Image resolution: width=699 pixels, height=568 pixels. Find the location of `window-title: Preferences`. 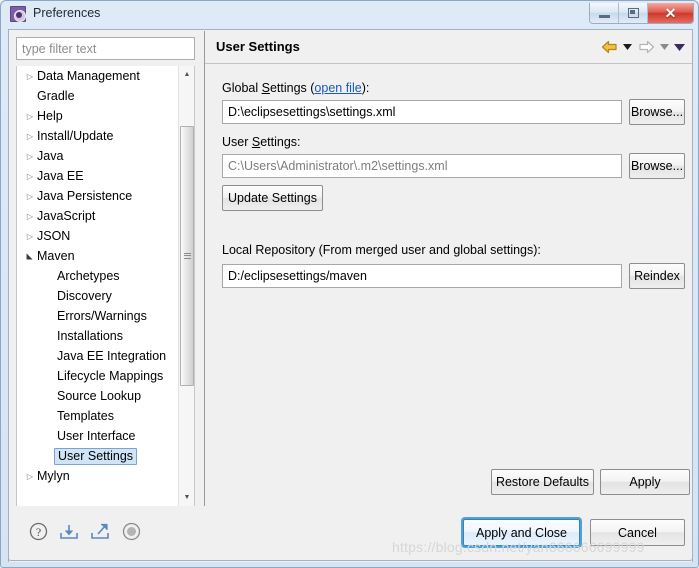

window-title: Preferences is located at coordinates (67, 13).